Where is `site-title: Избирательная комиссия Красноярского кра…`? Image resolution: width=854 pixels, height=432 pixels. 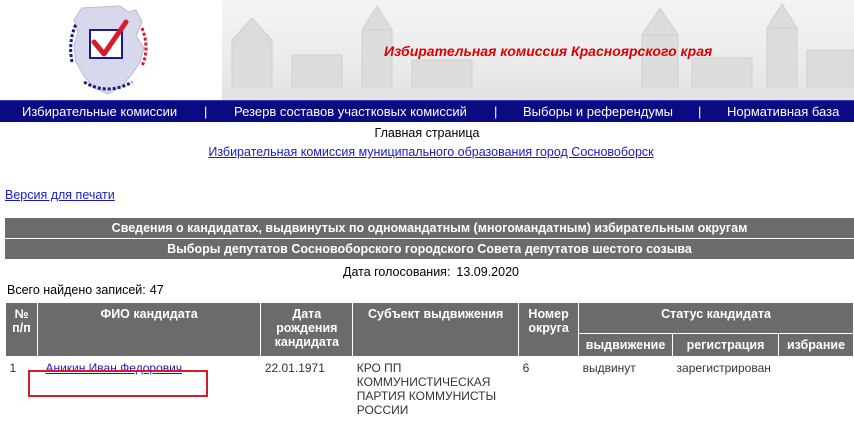
site-title: Избирательная комиссия Красноярского кра… is located at coordinates (548, 51).